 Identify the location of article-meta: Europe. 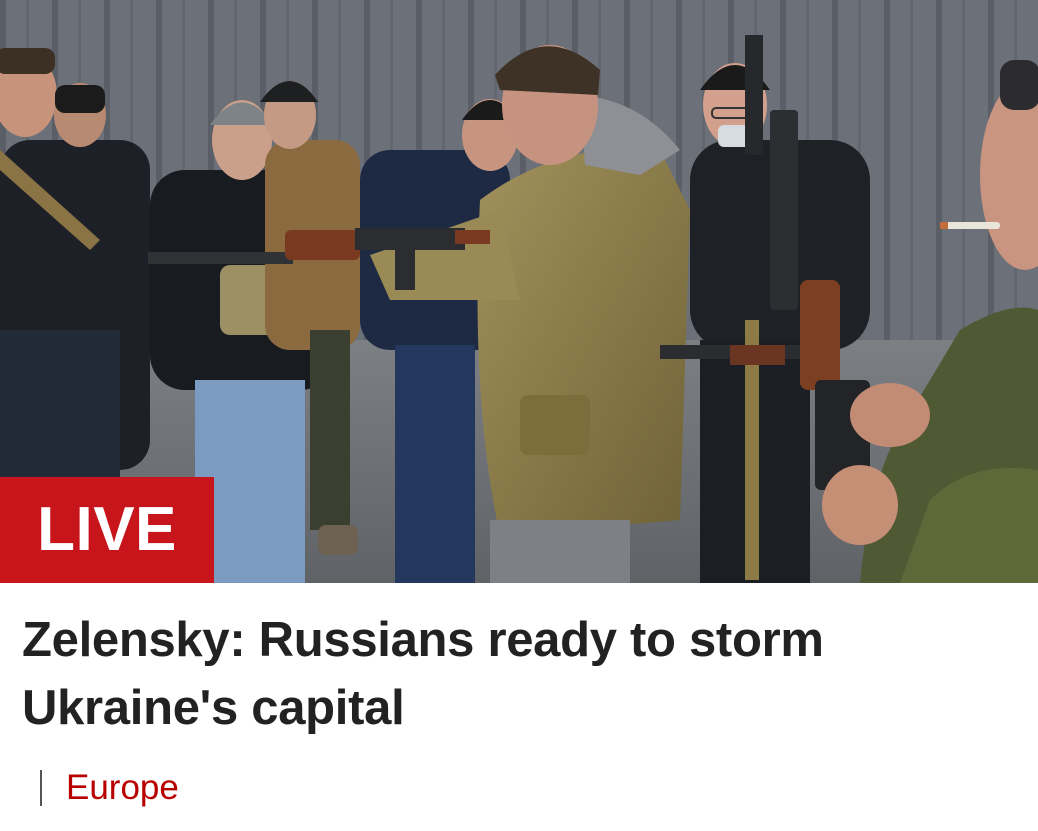
(109, 788).